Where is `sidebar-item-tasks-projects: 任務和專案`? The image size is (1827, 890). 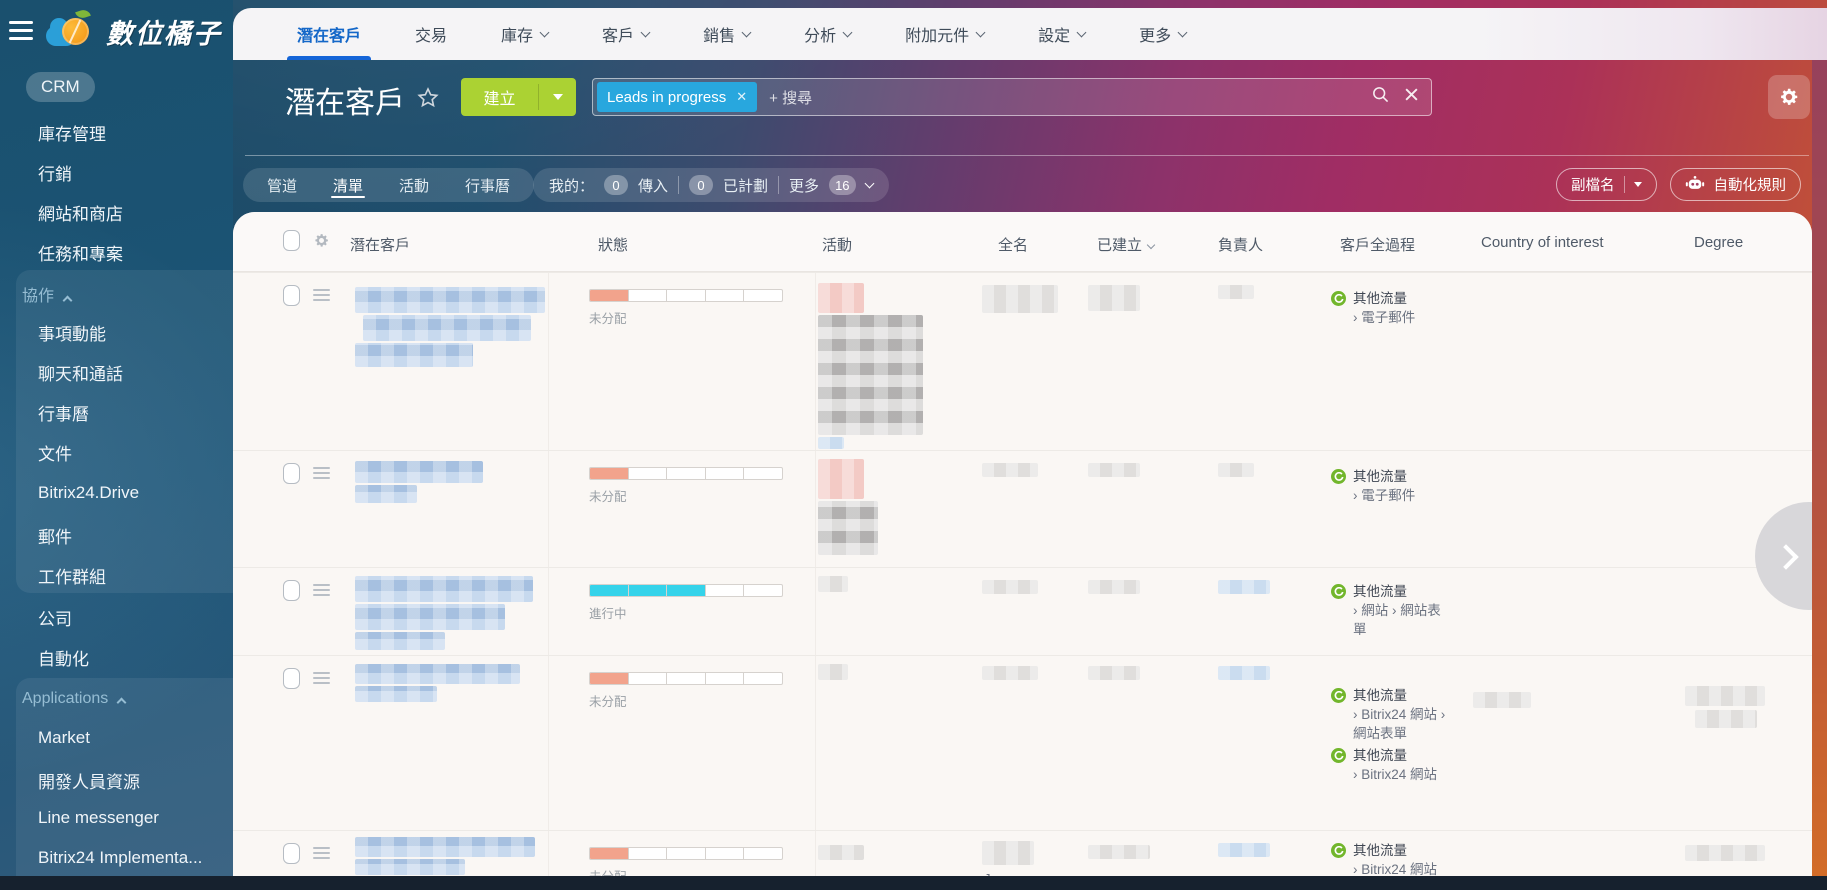
sidebar-item-tasks-projects: 任務和專案 is located at coordinates (80, 252).